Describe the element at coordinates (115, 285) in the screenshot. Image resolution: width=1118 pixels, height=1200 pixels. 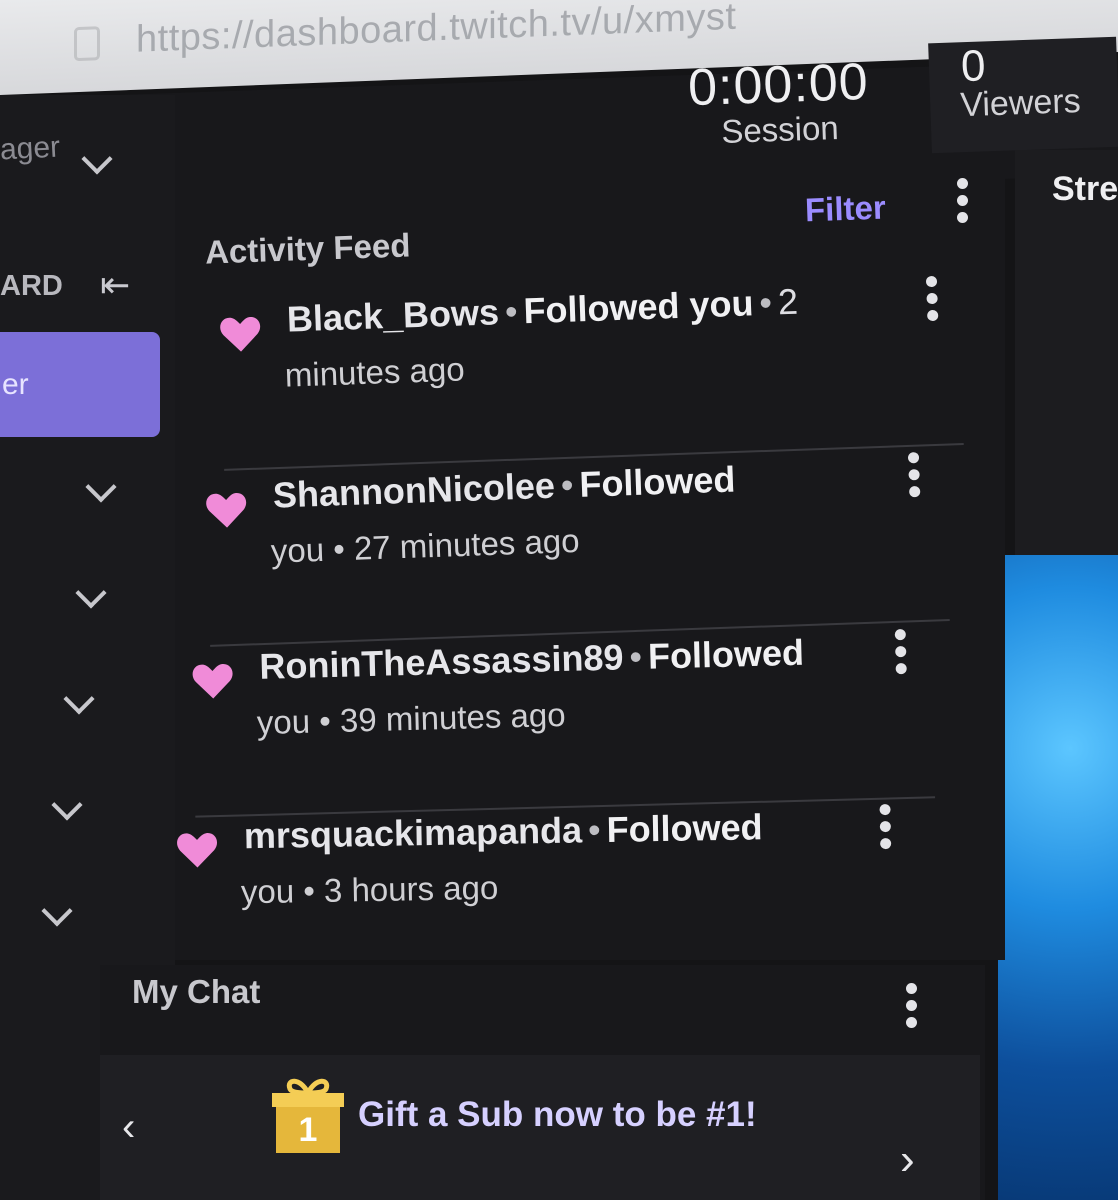
I see `collapse-sidebar-icon: ⇤` at that location.